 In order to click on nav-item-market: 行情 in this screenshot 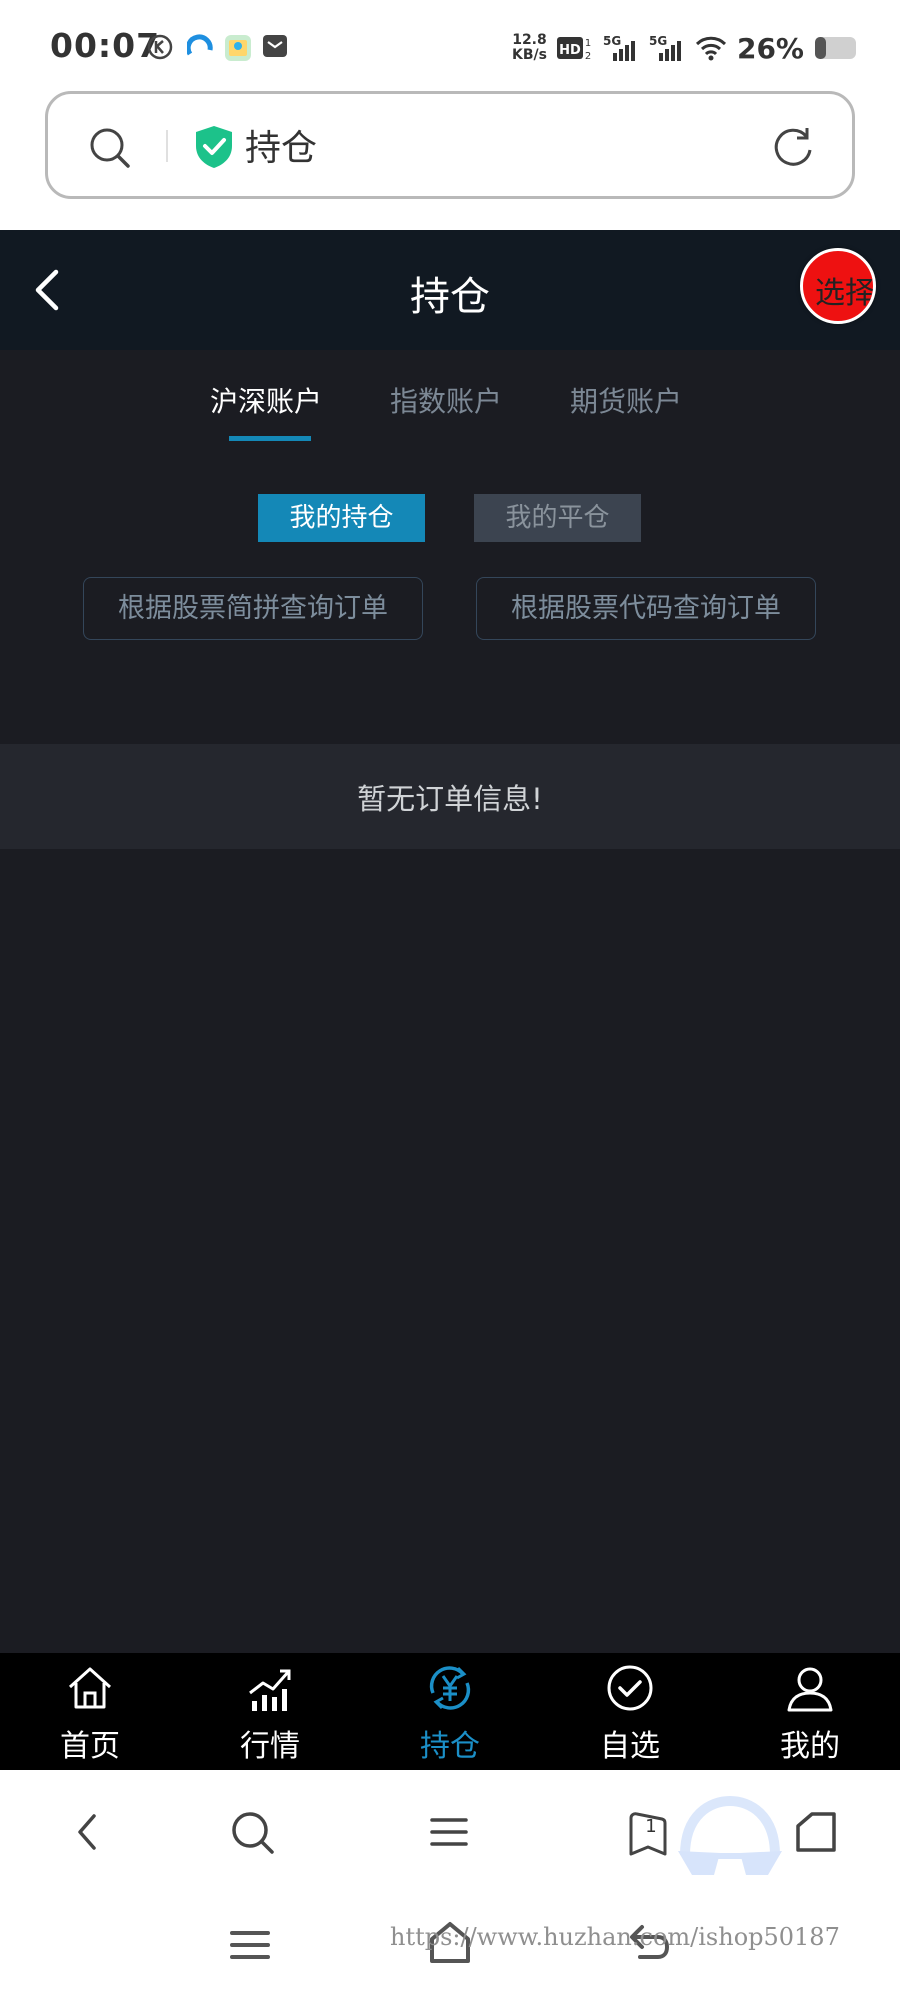, I will do `click(270, 1711)`.